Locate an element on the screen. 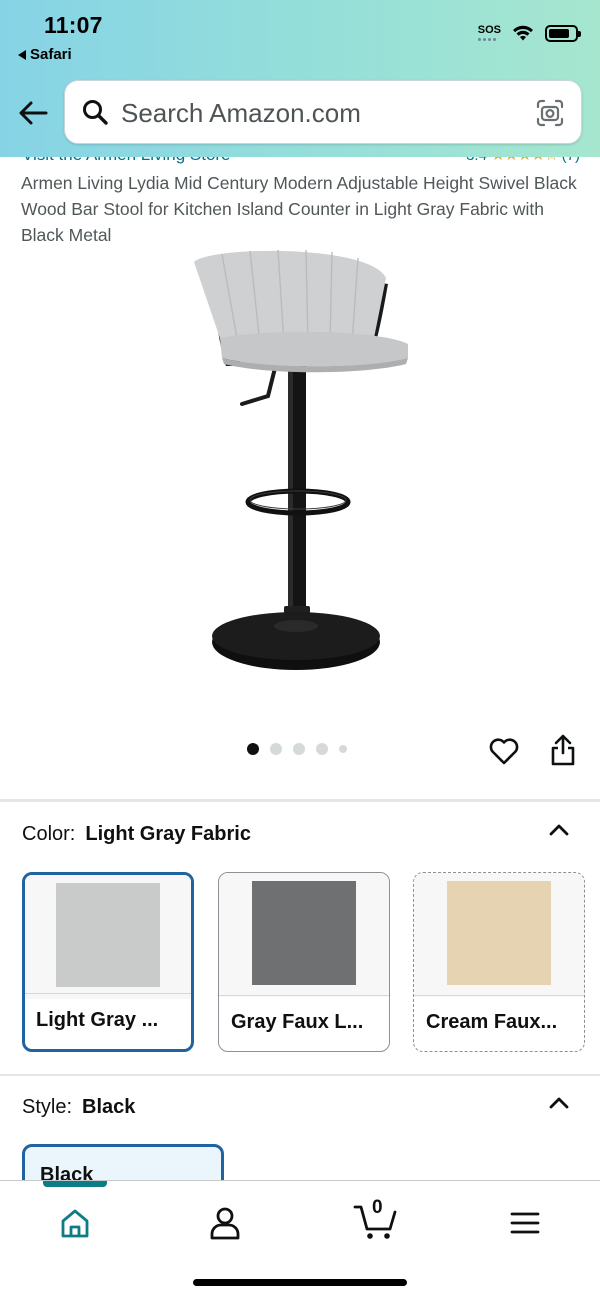 The width and height of the screenshot is (600, 1299). color-label: Color: Light Gray Fabric is located at coordinates (136, 834).